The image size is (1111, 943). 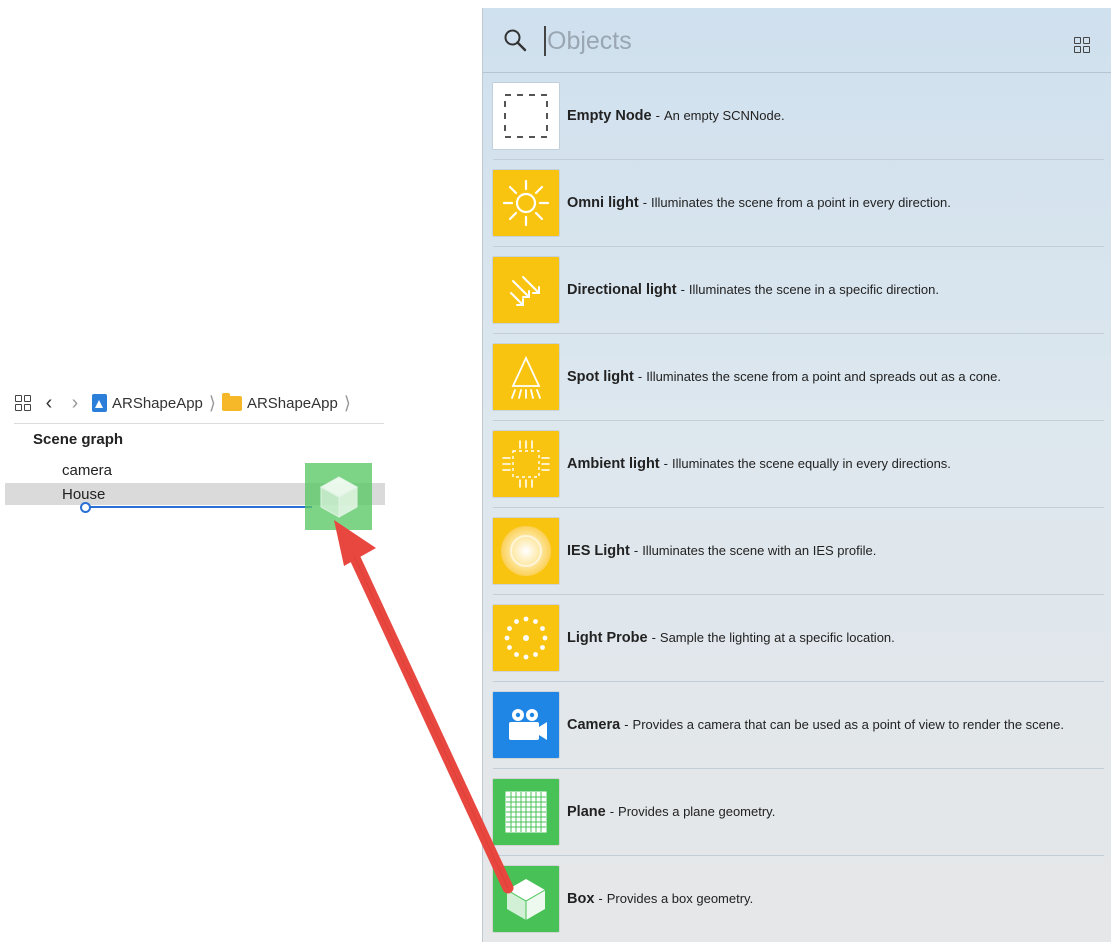 What do you see at coordinates (87, 470) in the screenshot?
I see `scene-node-camera: camera` at bounding box center [87, 470].